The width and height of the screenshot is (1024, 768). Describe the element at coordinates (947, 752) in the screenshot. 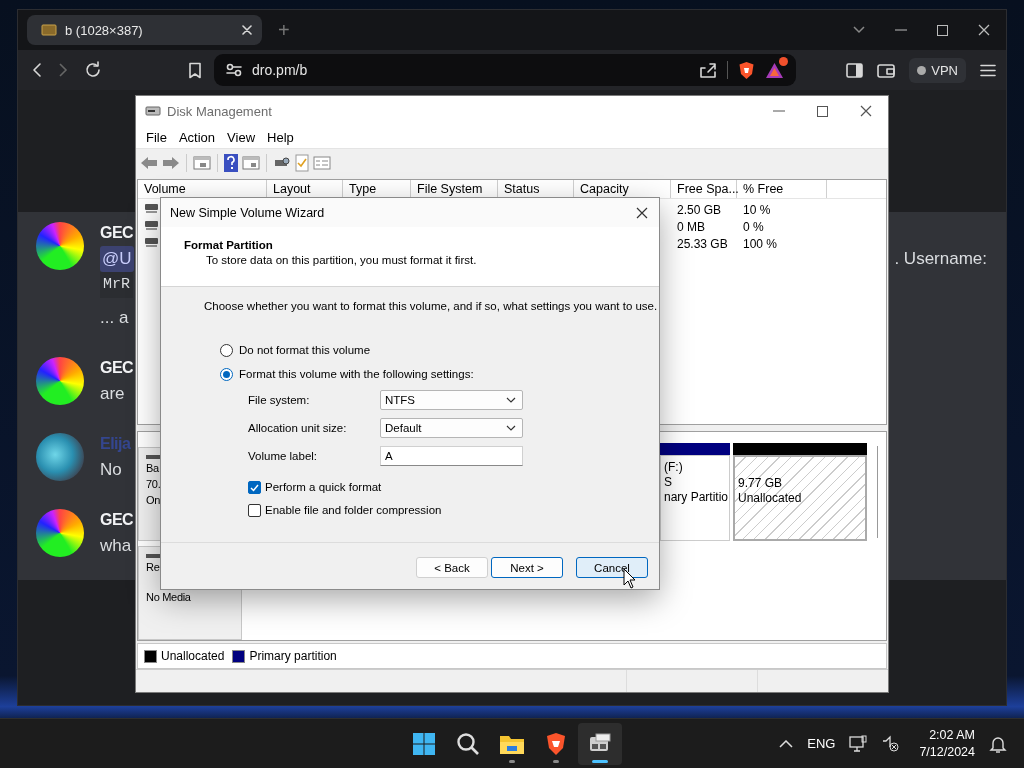

I see `clock-date: 7/12/2024` at that location.